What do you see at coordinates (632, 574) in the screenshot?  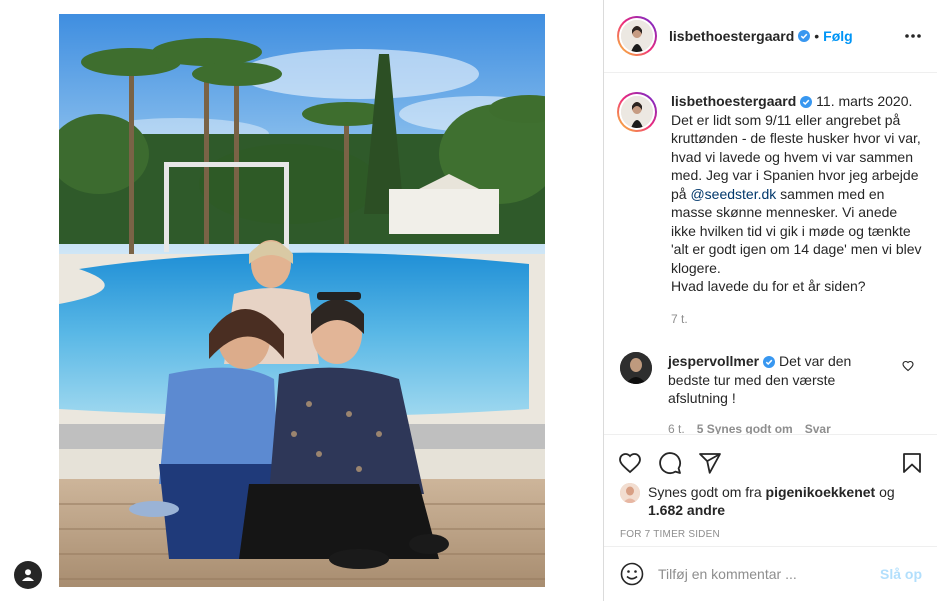 I see `smiley-icon` at bounding box center [632, 574].